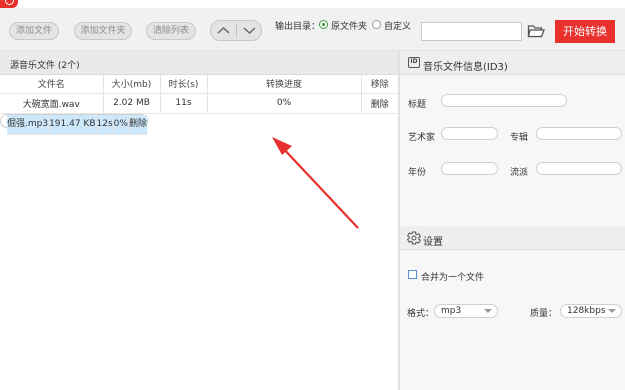  I want to click on artist-label: 艺术家, so click(422, 138).